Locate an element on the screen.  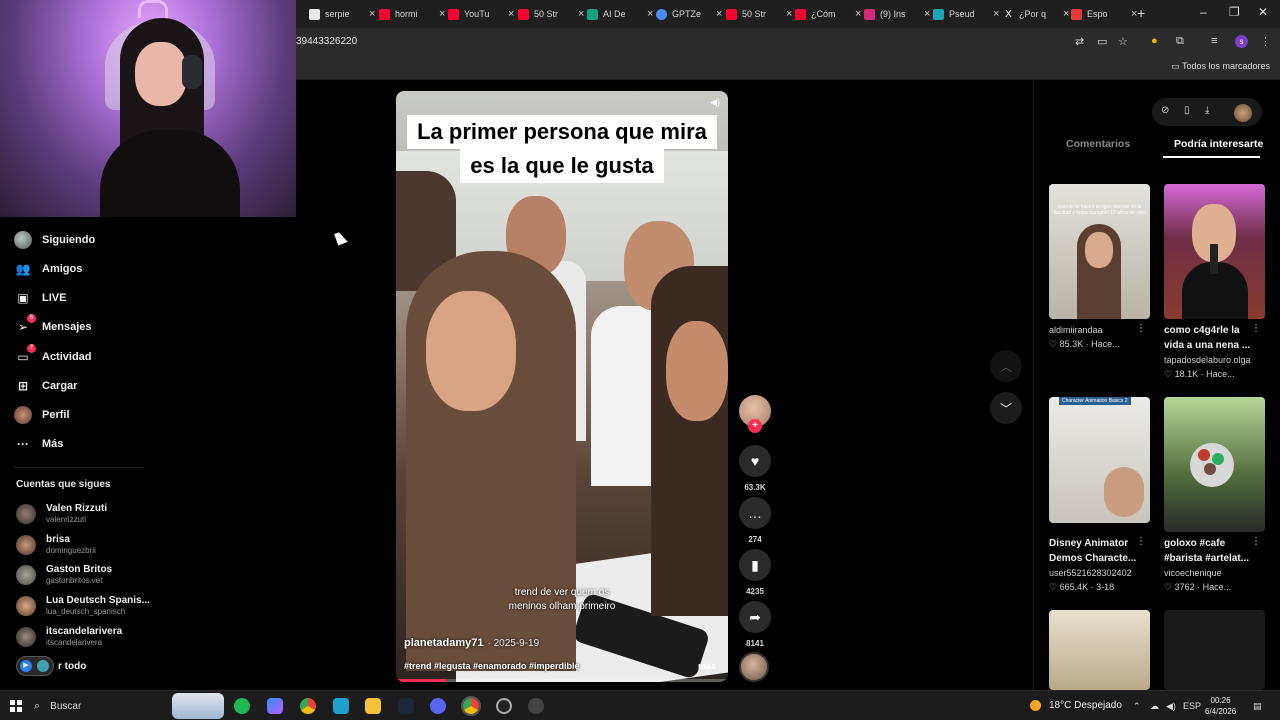
browser-tab: hormi × is located at coordinates (412, 14).